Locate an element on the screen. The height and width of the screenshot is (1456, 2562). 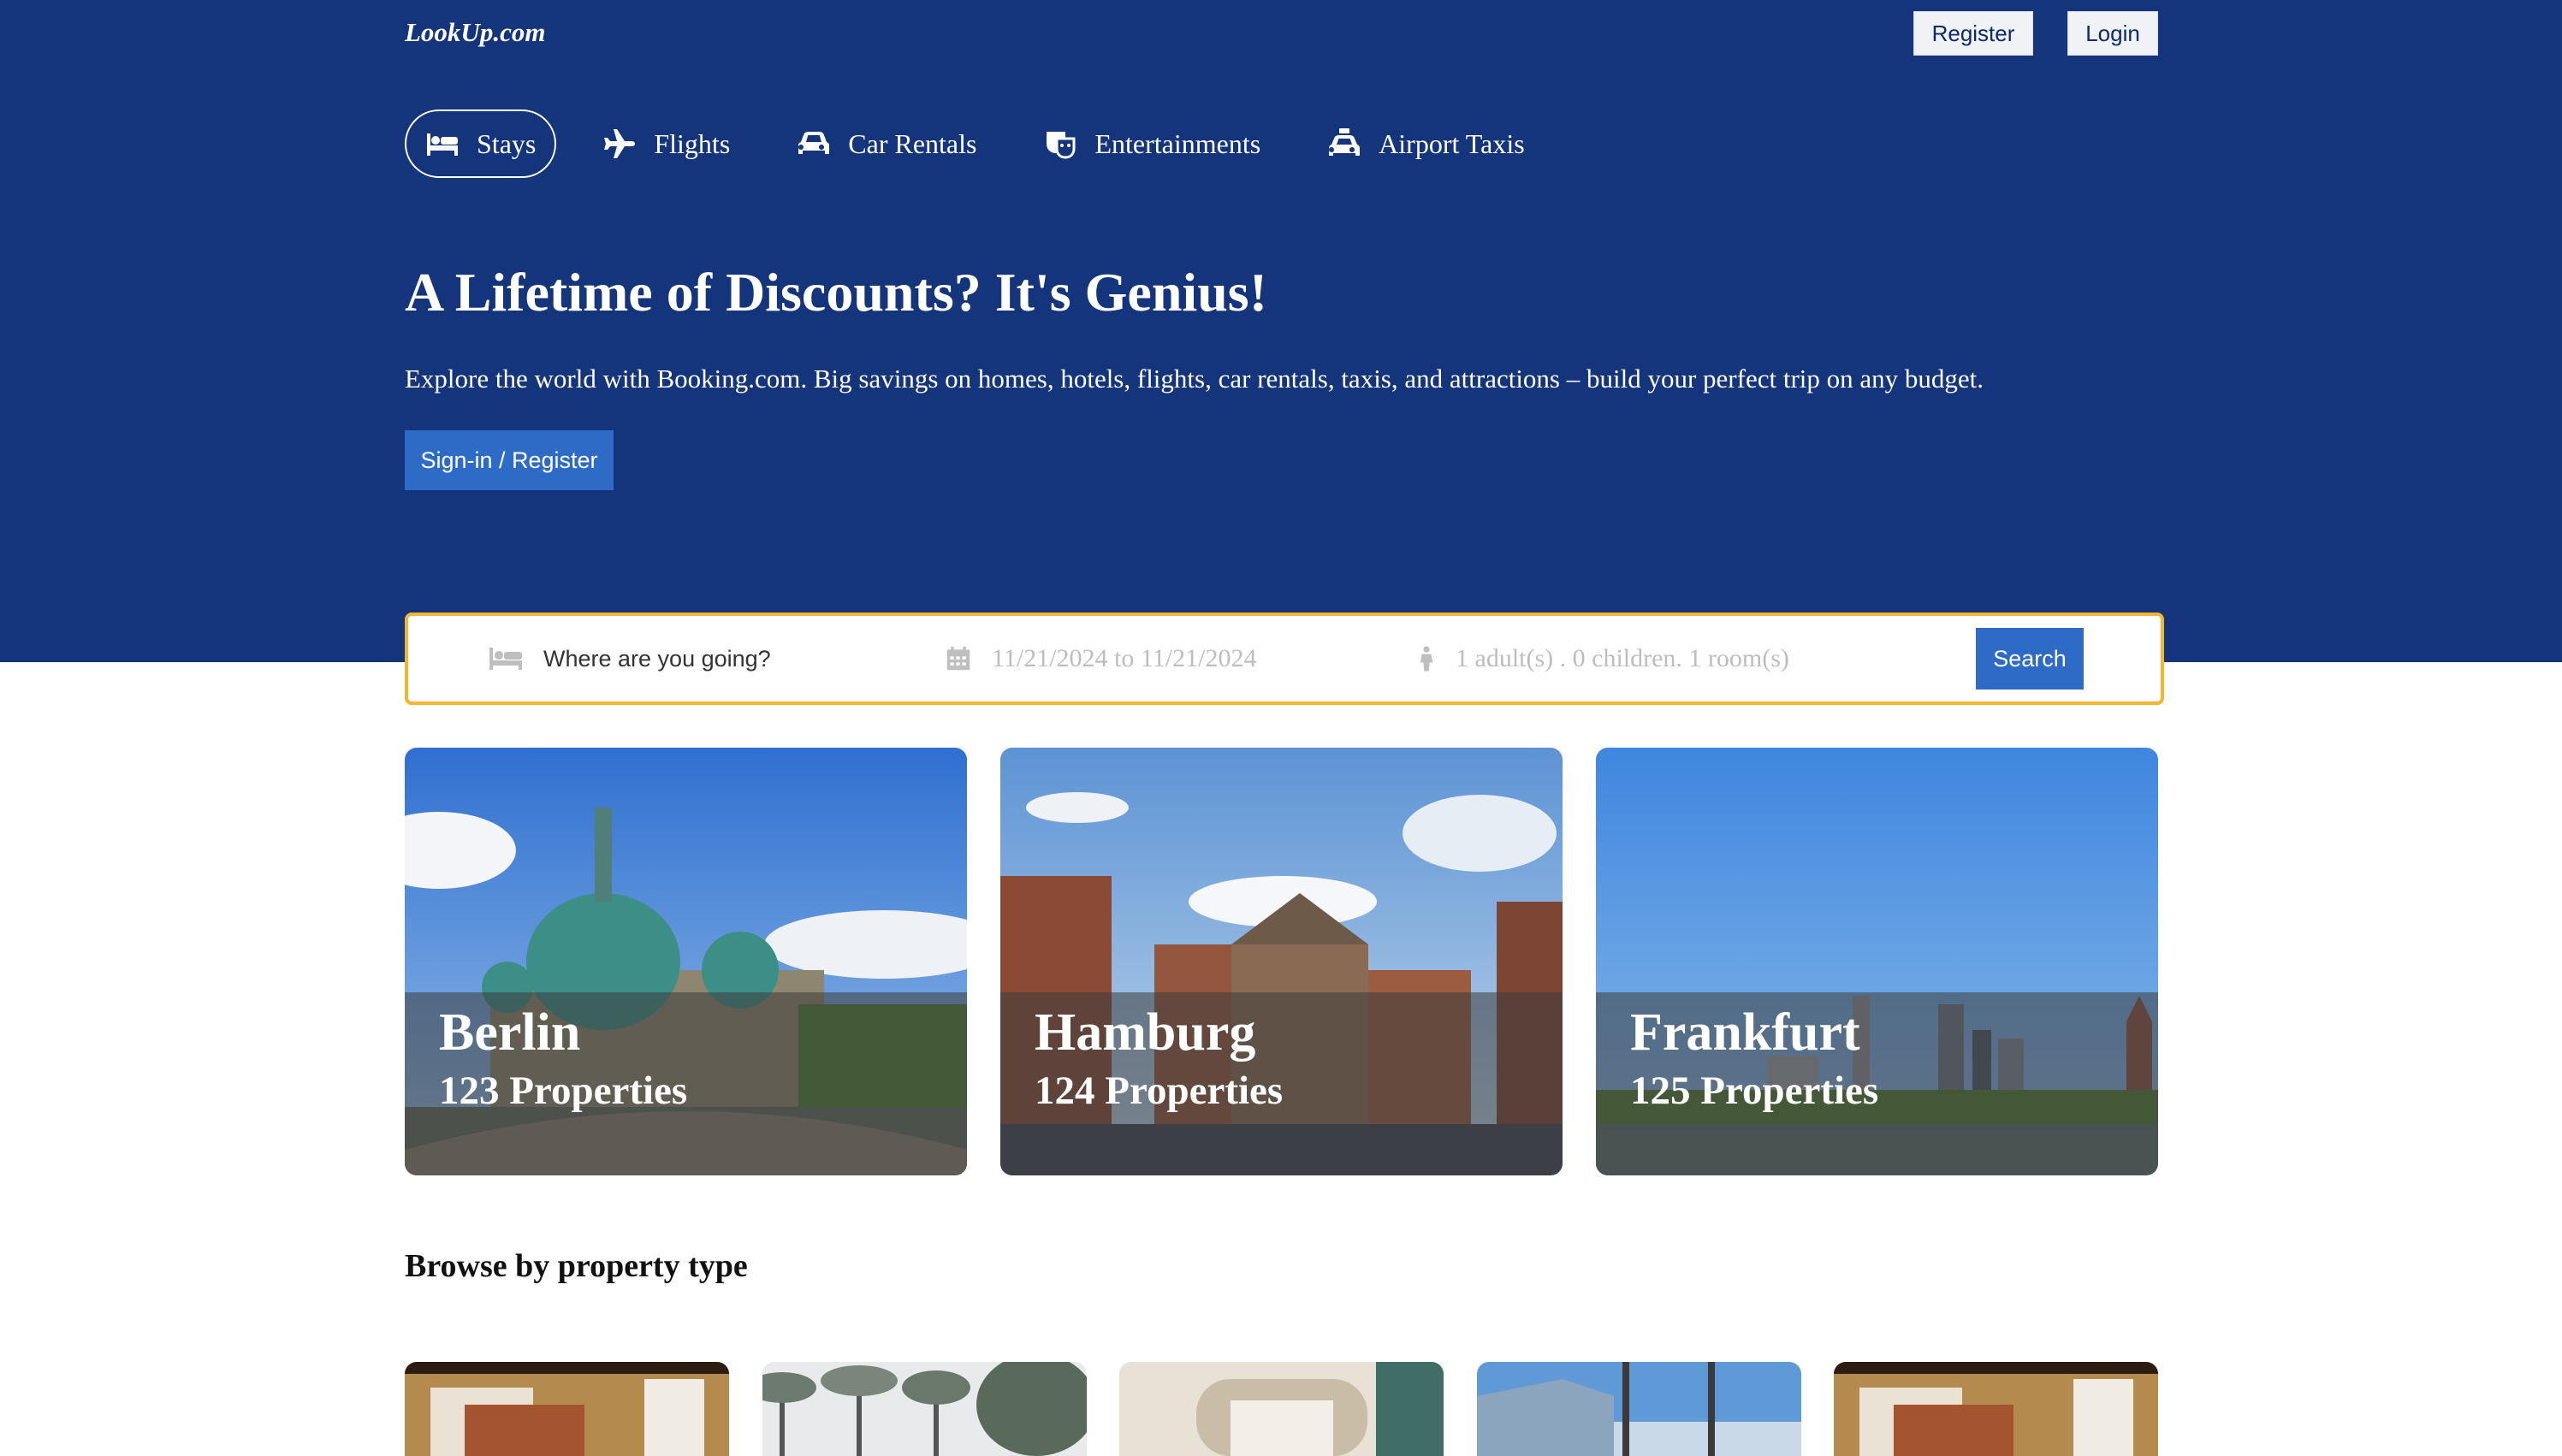
calendar-icon is located at coordinates (958, 658).